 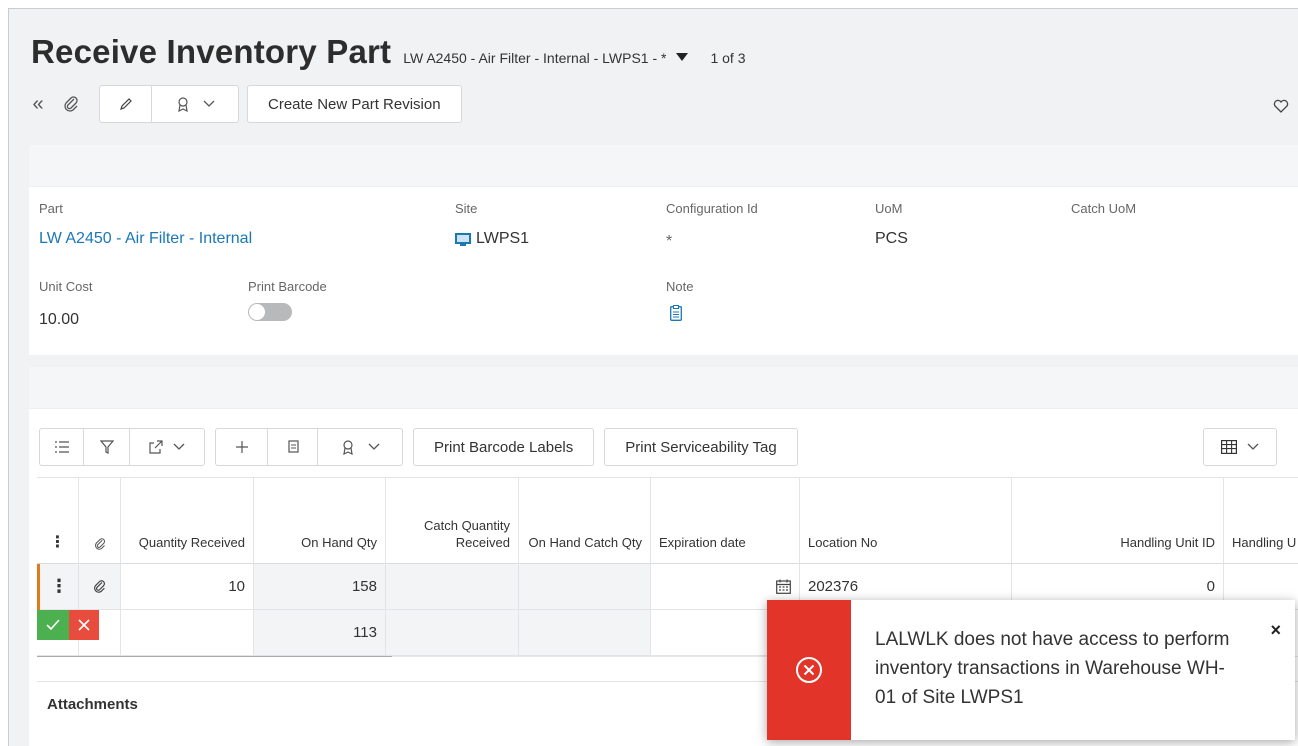 What do you see at coordinates (59, 319) in the screenshot?
I see `unit-cost-value: 10.00` at bounding box center [59, 319].